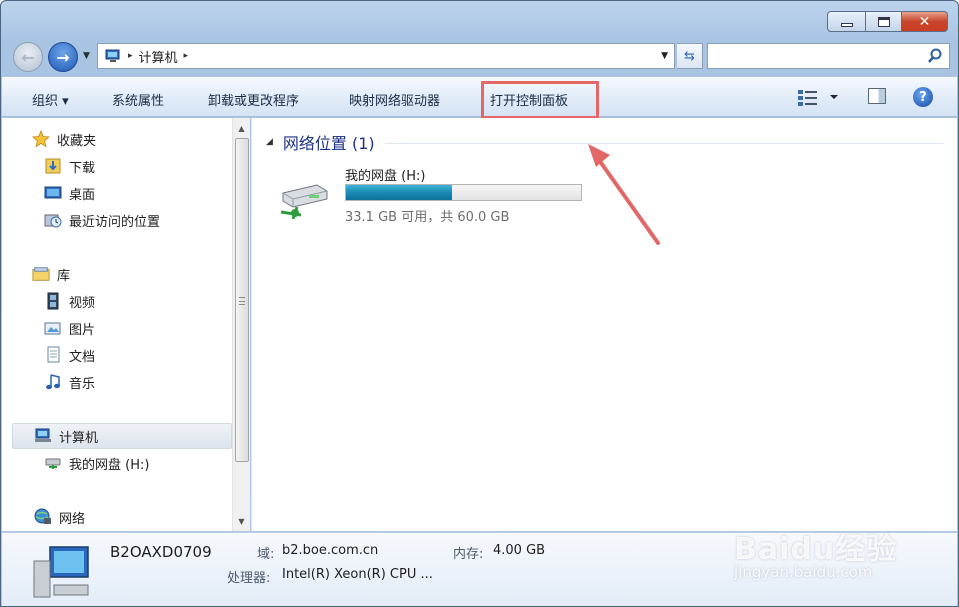 This screenshot has width=959, height=607. What do you see at coordinates (51, 274) in the screenshot?
I see `nav-libraries: 库` at bounding box center [51, 274].